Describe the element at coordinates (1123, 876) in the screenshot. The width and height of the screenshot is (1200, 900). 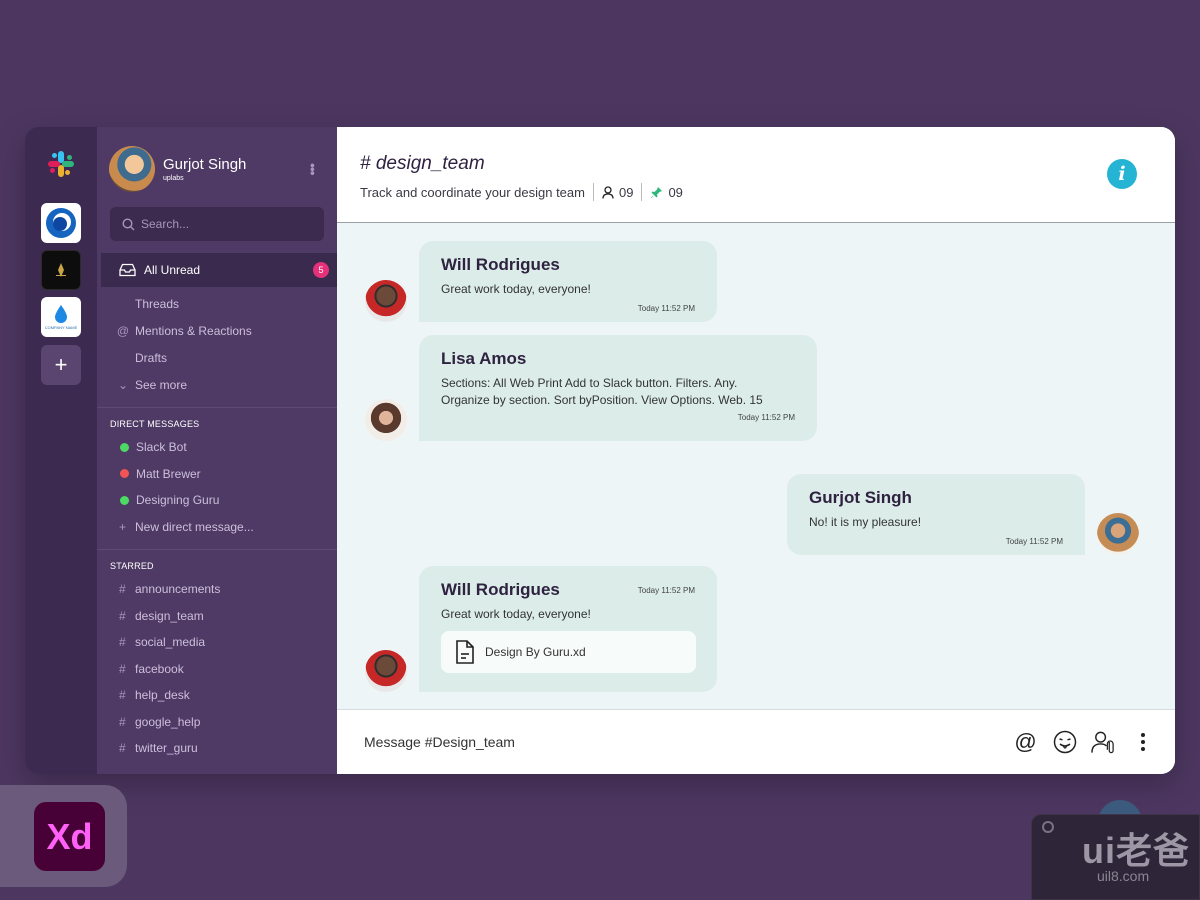
I see `watermark-url: uil8.com` at that location.